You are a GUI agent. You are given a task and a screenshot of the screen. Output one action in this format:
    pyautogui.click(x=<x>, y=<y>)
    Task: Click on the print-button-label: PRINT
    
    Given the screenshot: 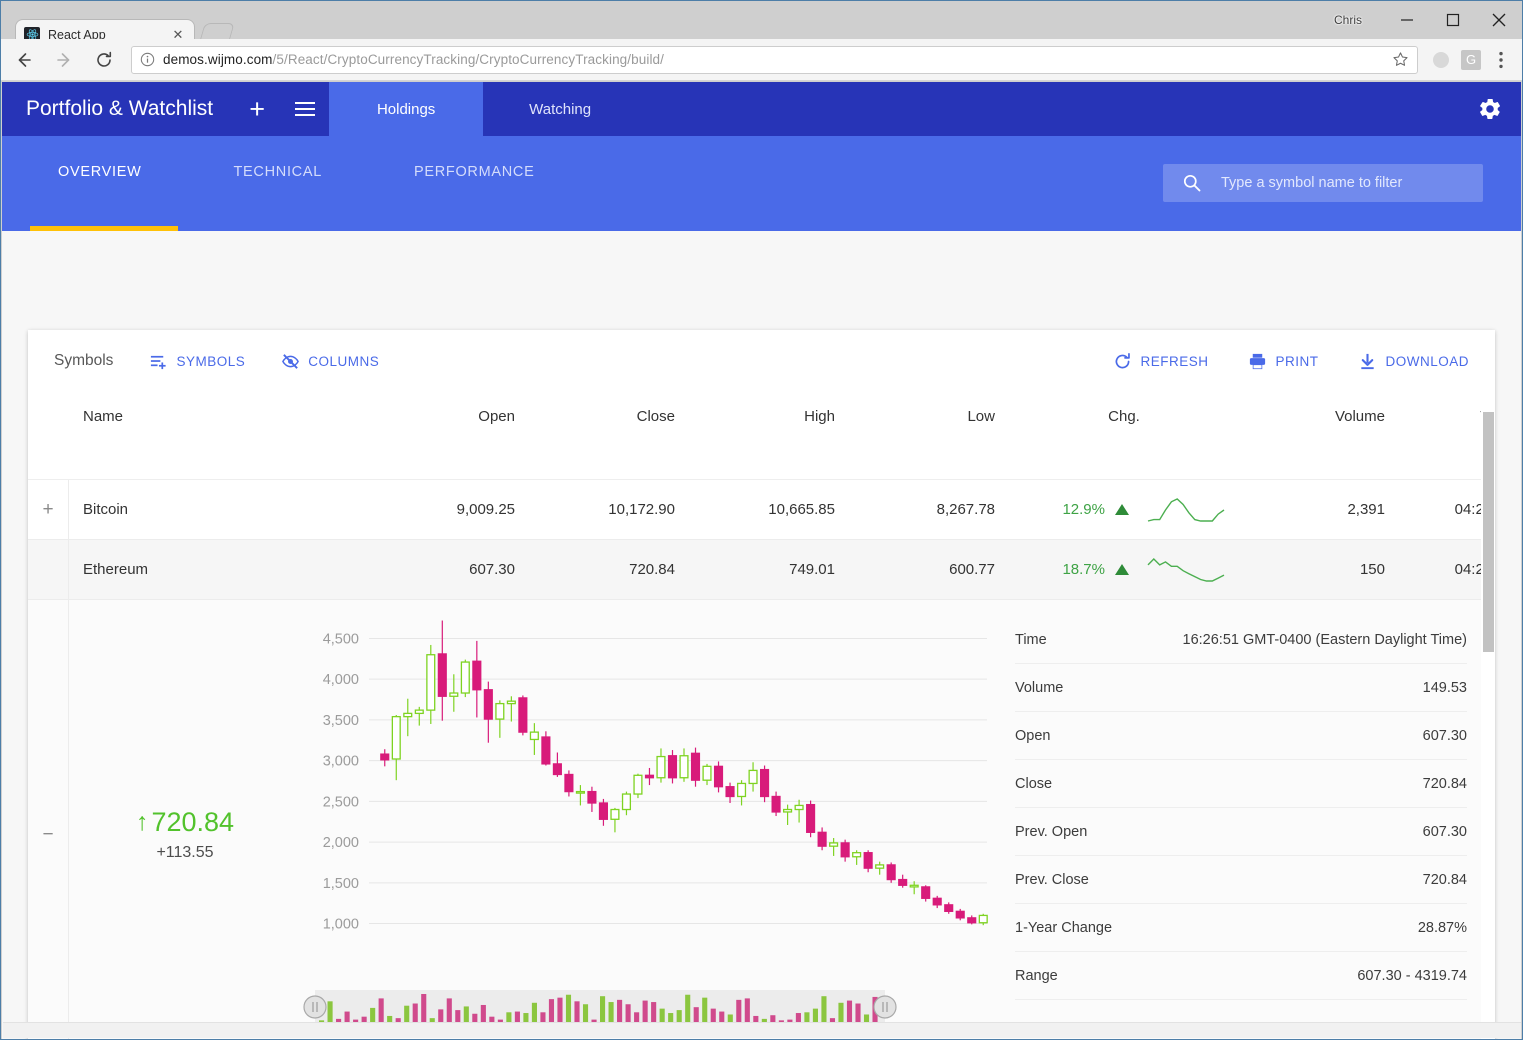 What is the action you would take?
    pyautogui.click(x=1297, y=361)
    